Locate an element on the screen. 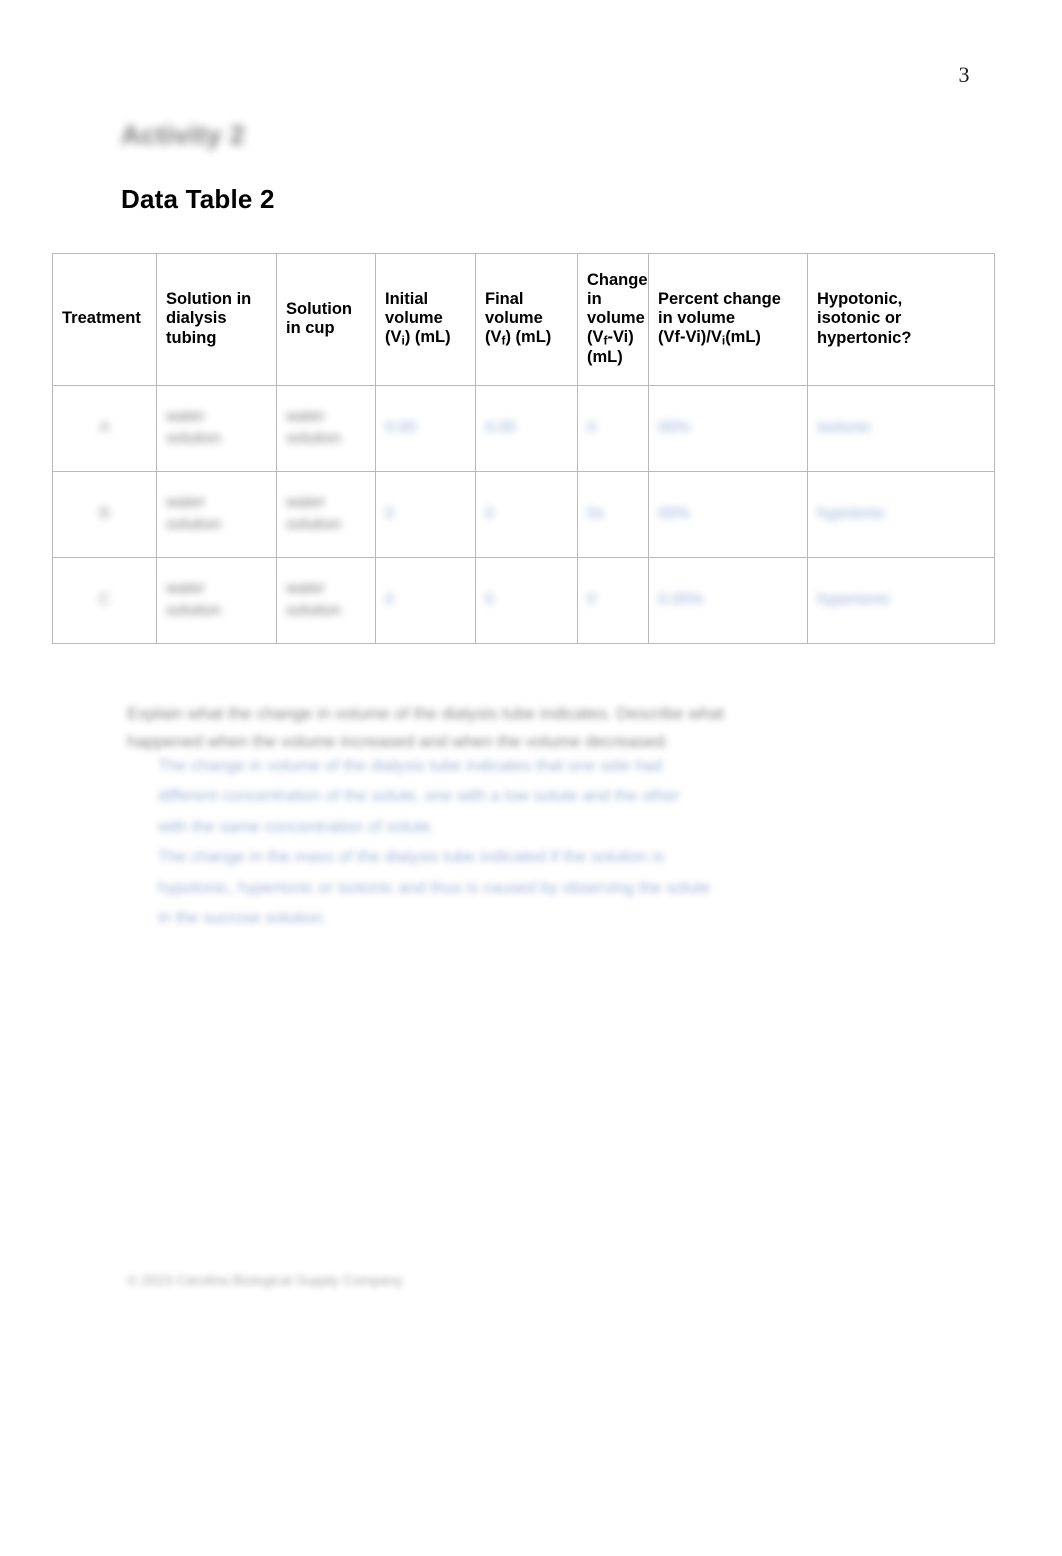  cell-treatment: B is located at coordinates (104, 514).